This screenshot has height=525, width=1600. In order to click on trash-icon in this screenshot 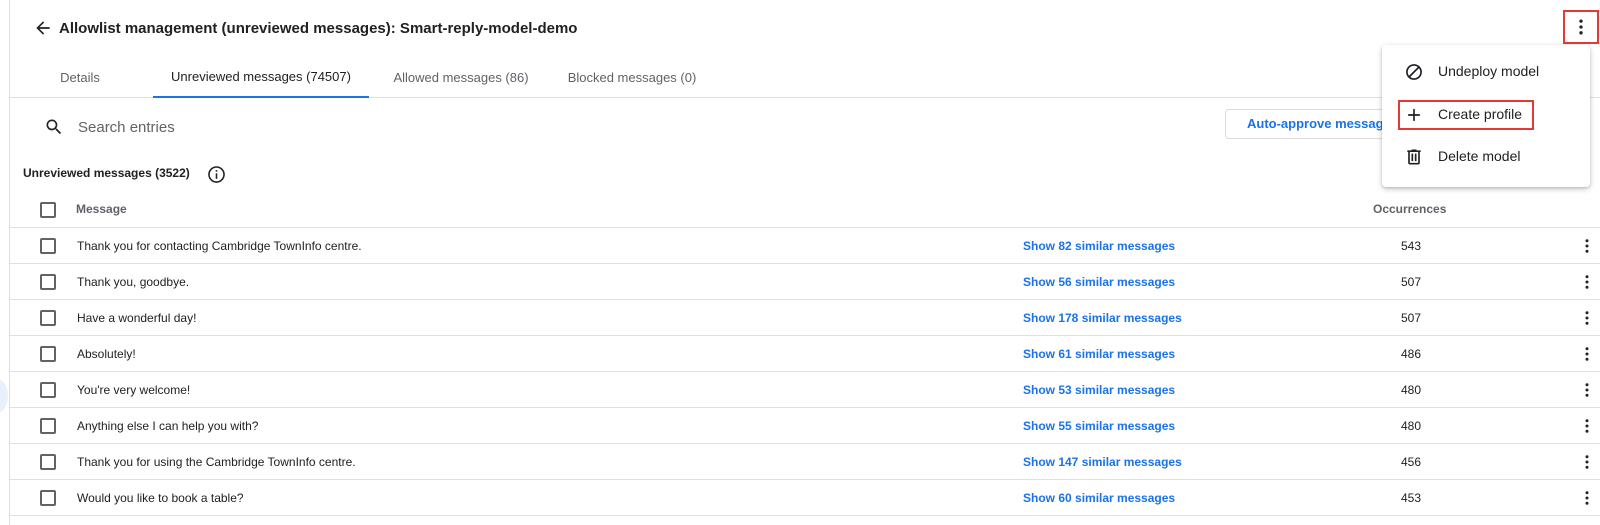, I will do `click(1414, 157)`.